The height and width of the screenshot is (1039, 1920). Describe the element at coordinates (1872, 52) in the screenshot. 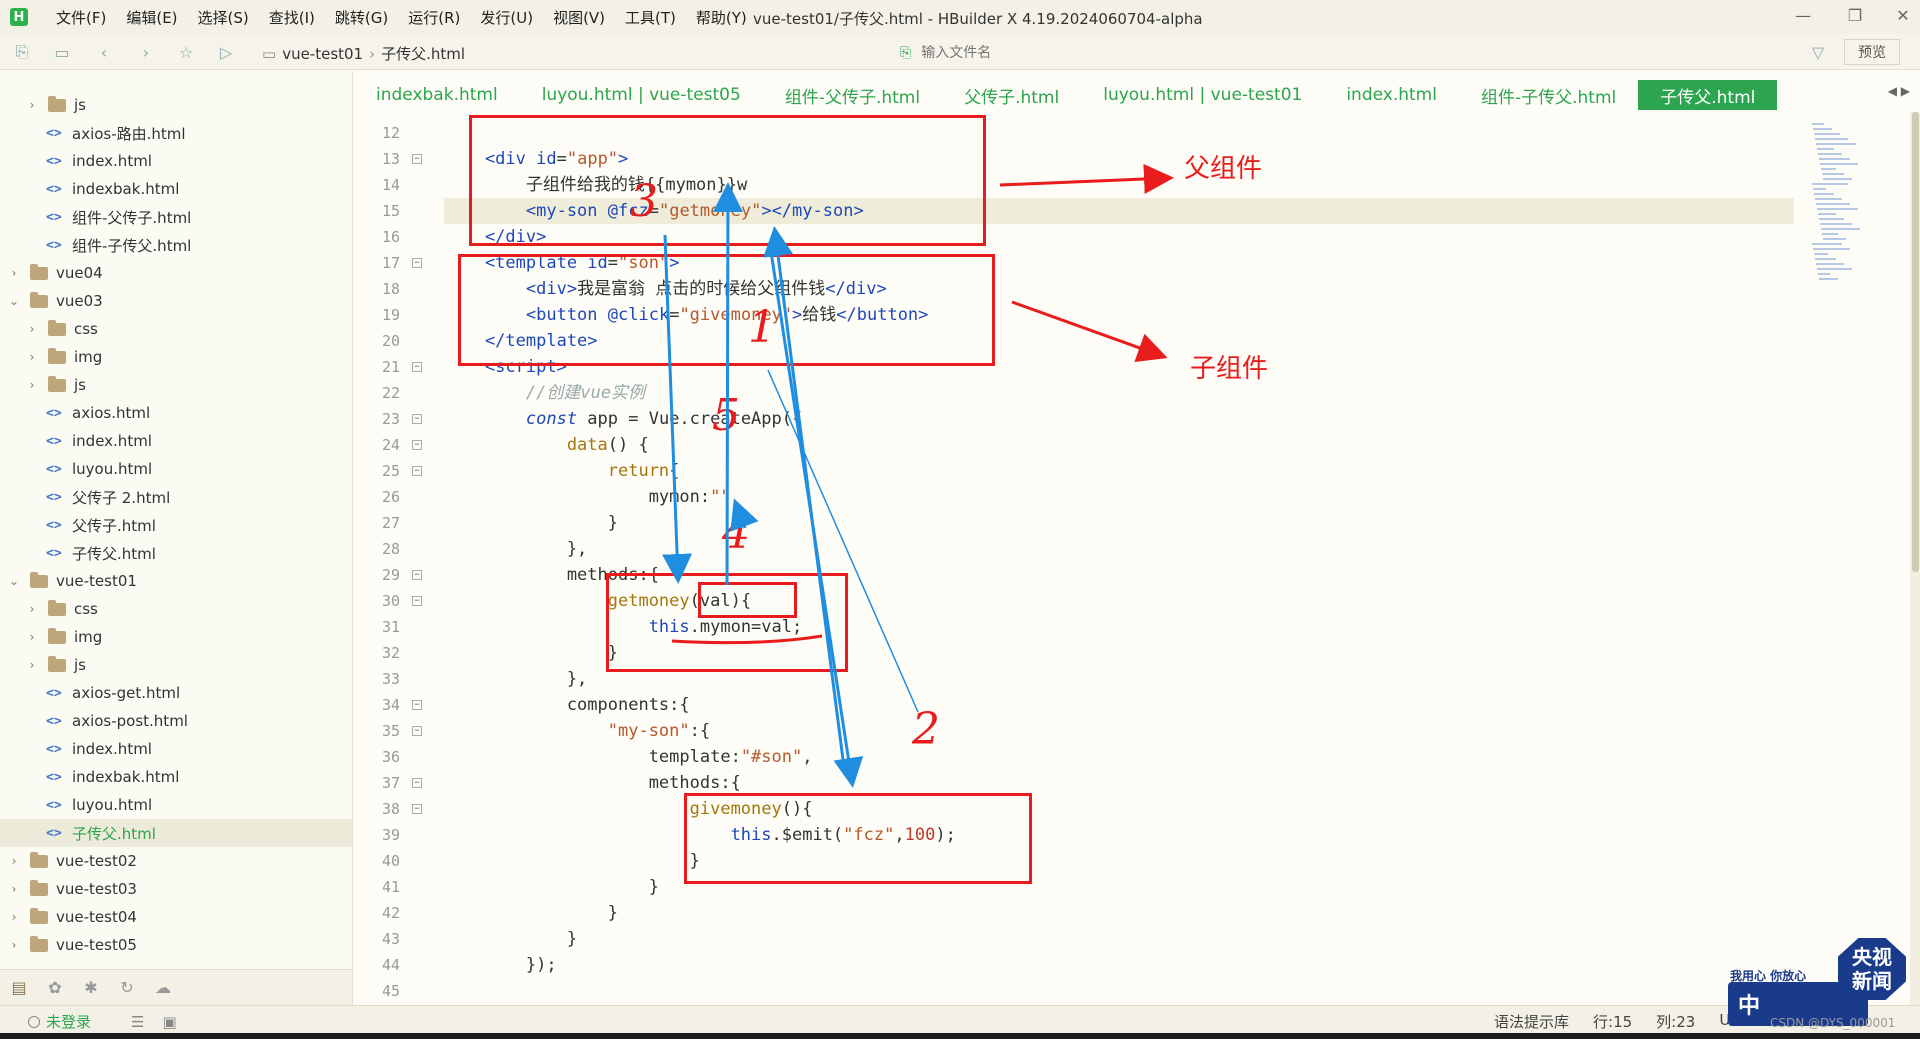

I see `preview-button: 预览` at that location.